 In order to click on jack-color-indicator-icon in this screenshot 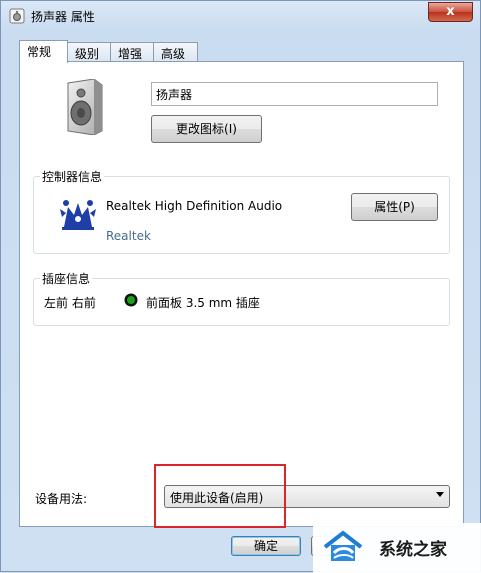, I will do `click(131, 300)`.